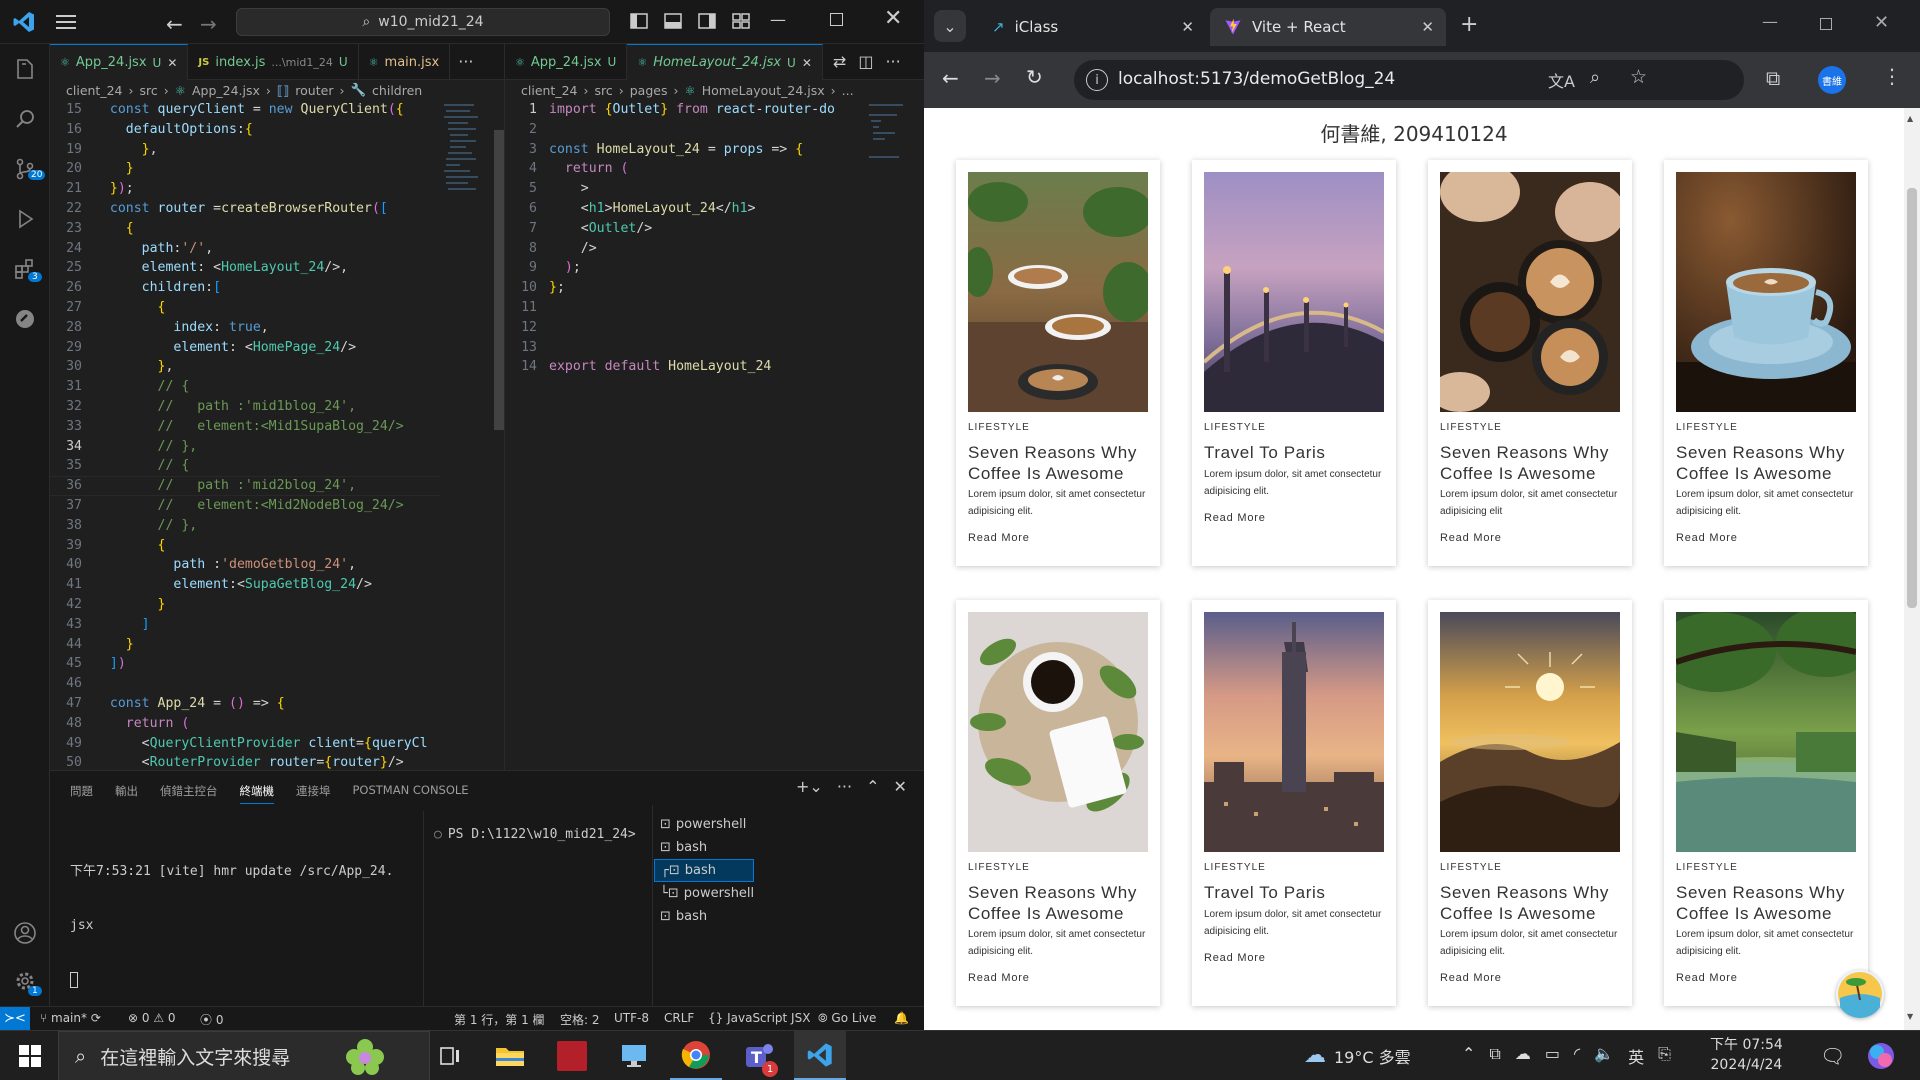  What do you see at coordinates (893, 18) in the screenshot?
I see `close-icon: ✕` at bounding box center [893, 18].